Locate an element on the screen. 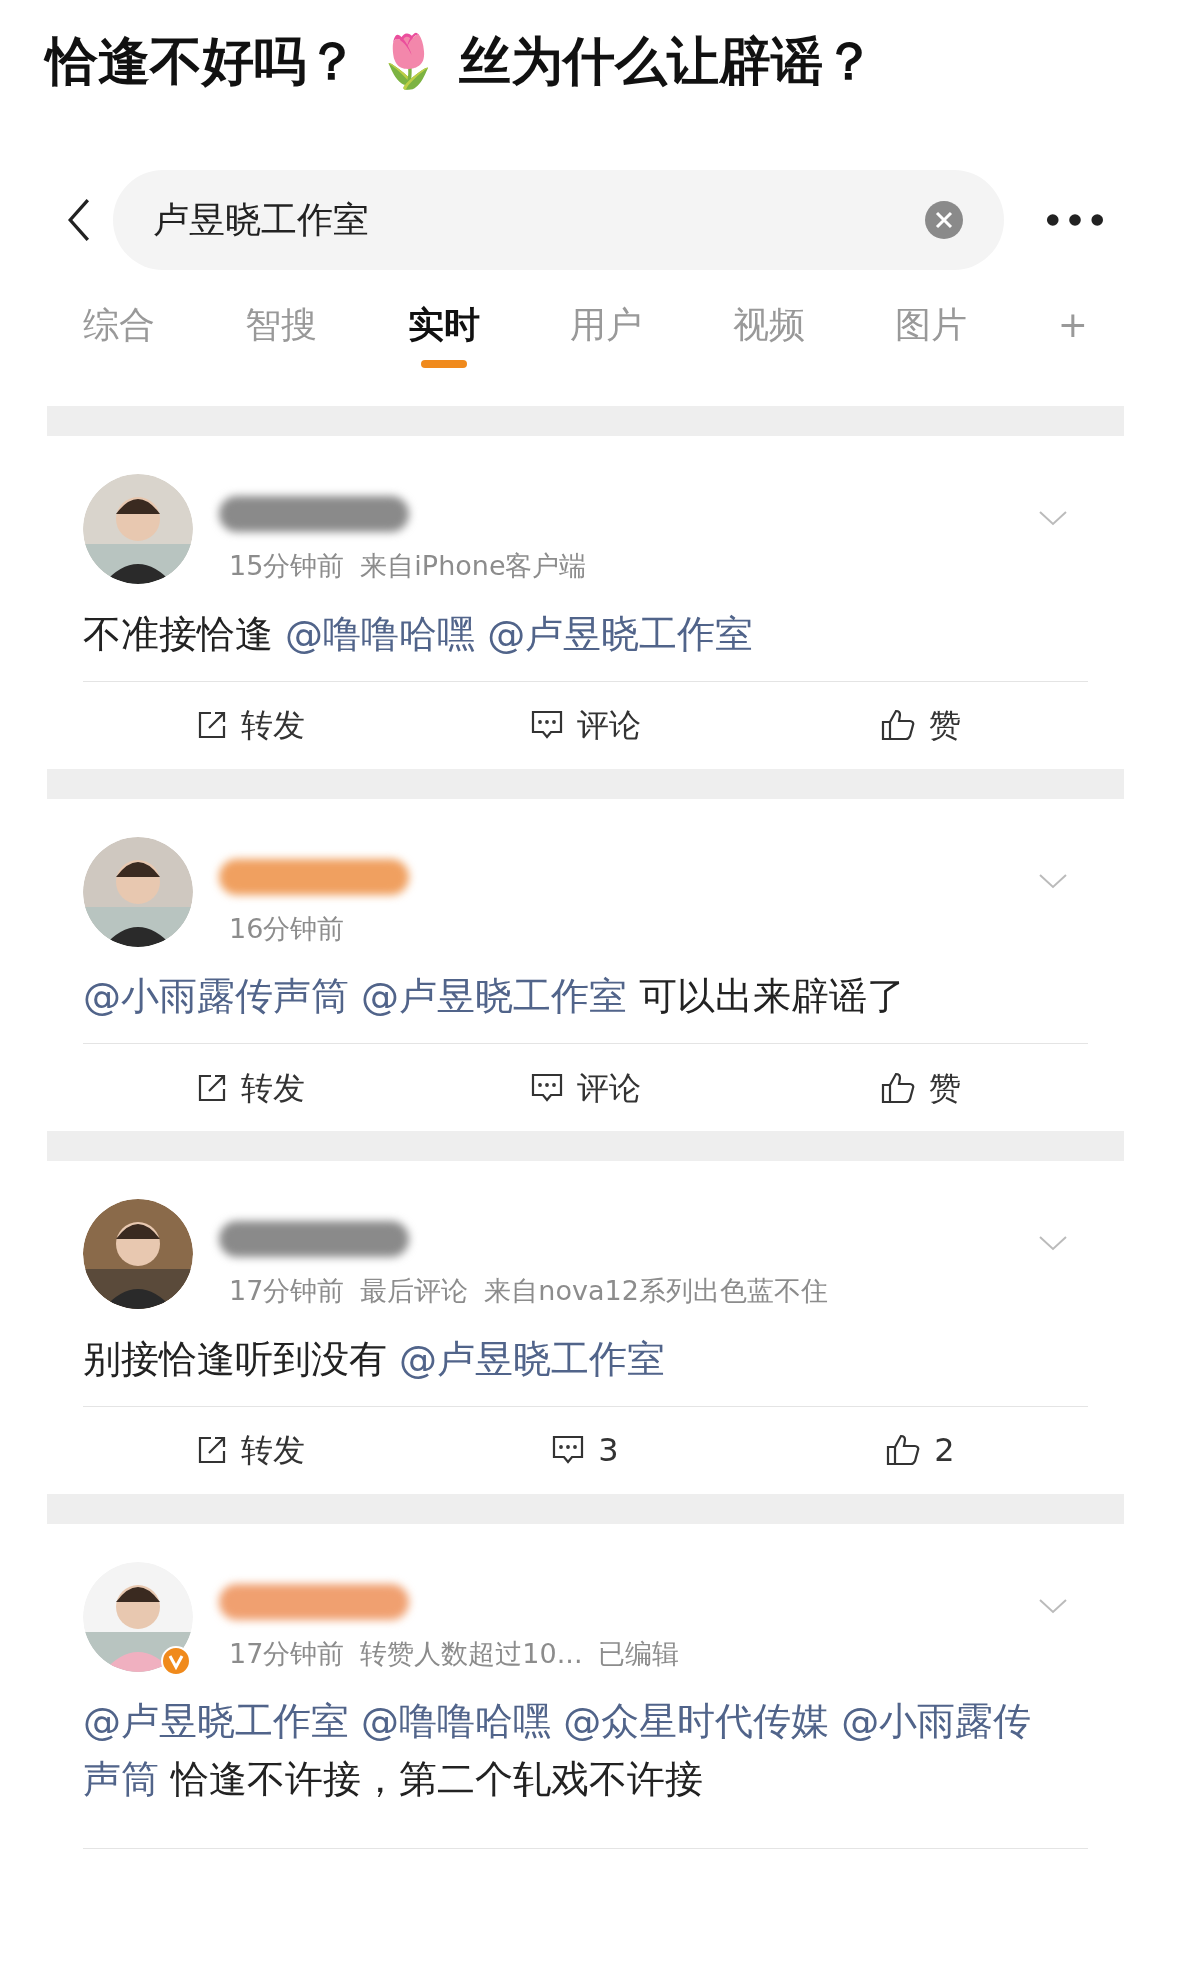 This screenshot has width=1179, height=1971. post-text: @卢昱晓工作室 @噜噜哈嘿 @众星时代传媒 @小雨露传声筒 恰逢不许接，第二个轧戏不许接 is located at coordinates (558, 1750).